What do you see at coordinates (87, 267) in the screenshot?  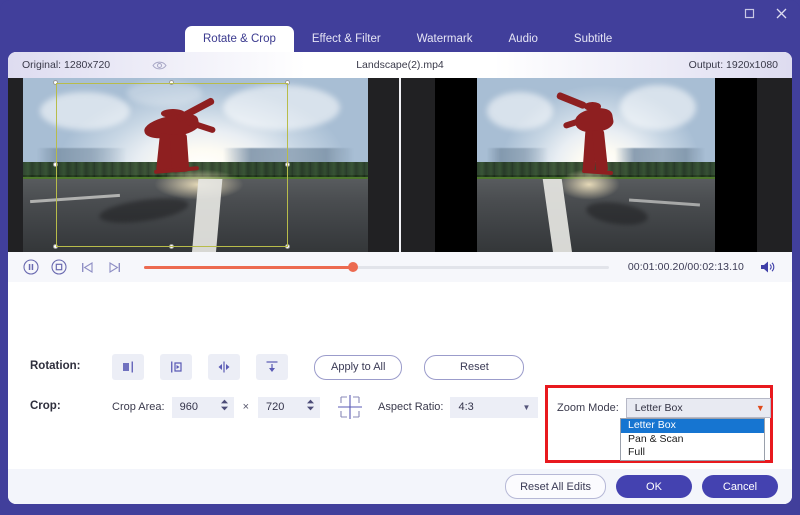 I see `previous-frame-icon` at bounding box center [87, 267].